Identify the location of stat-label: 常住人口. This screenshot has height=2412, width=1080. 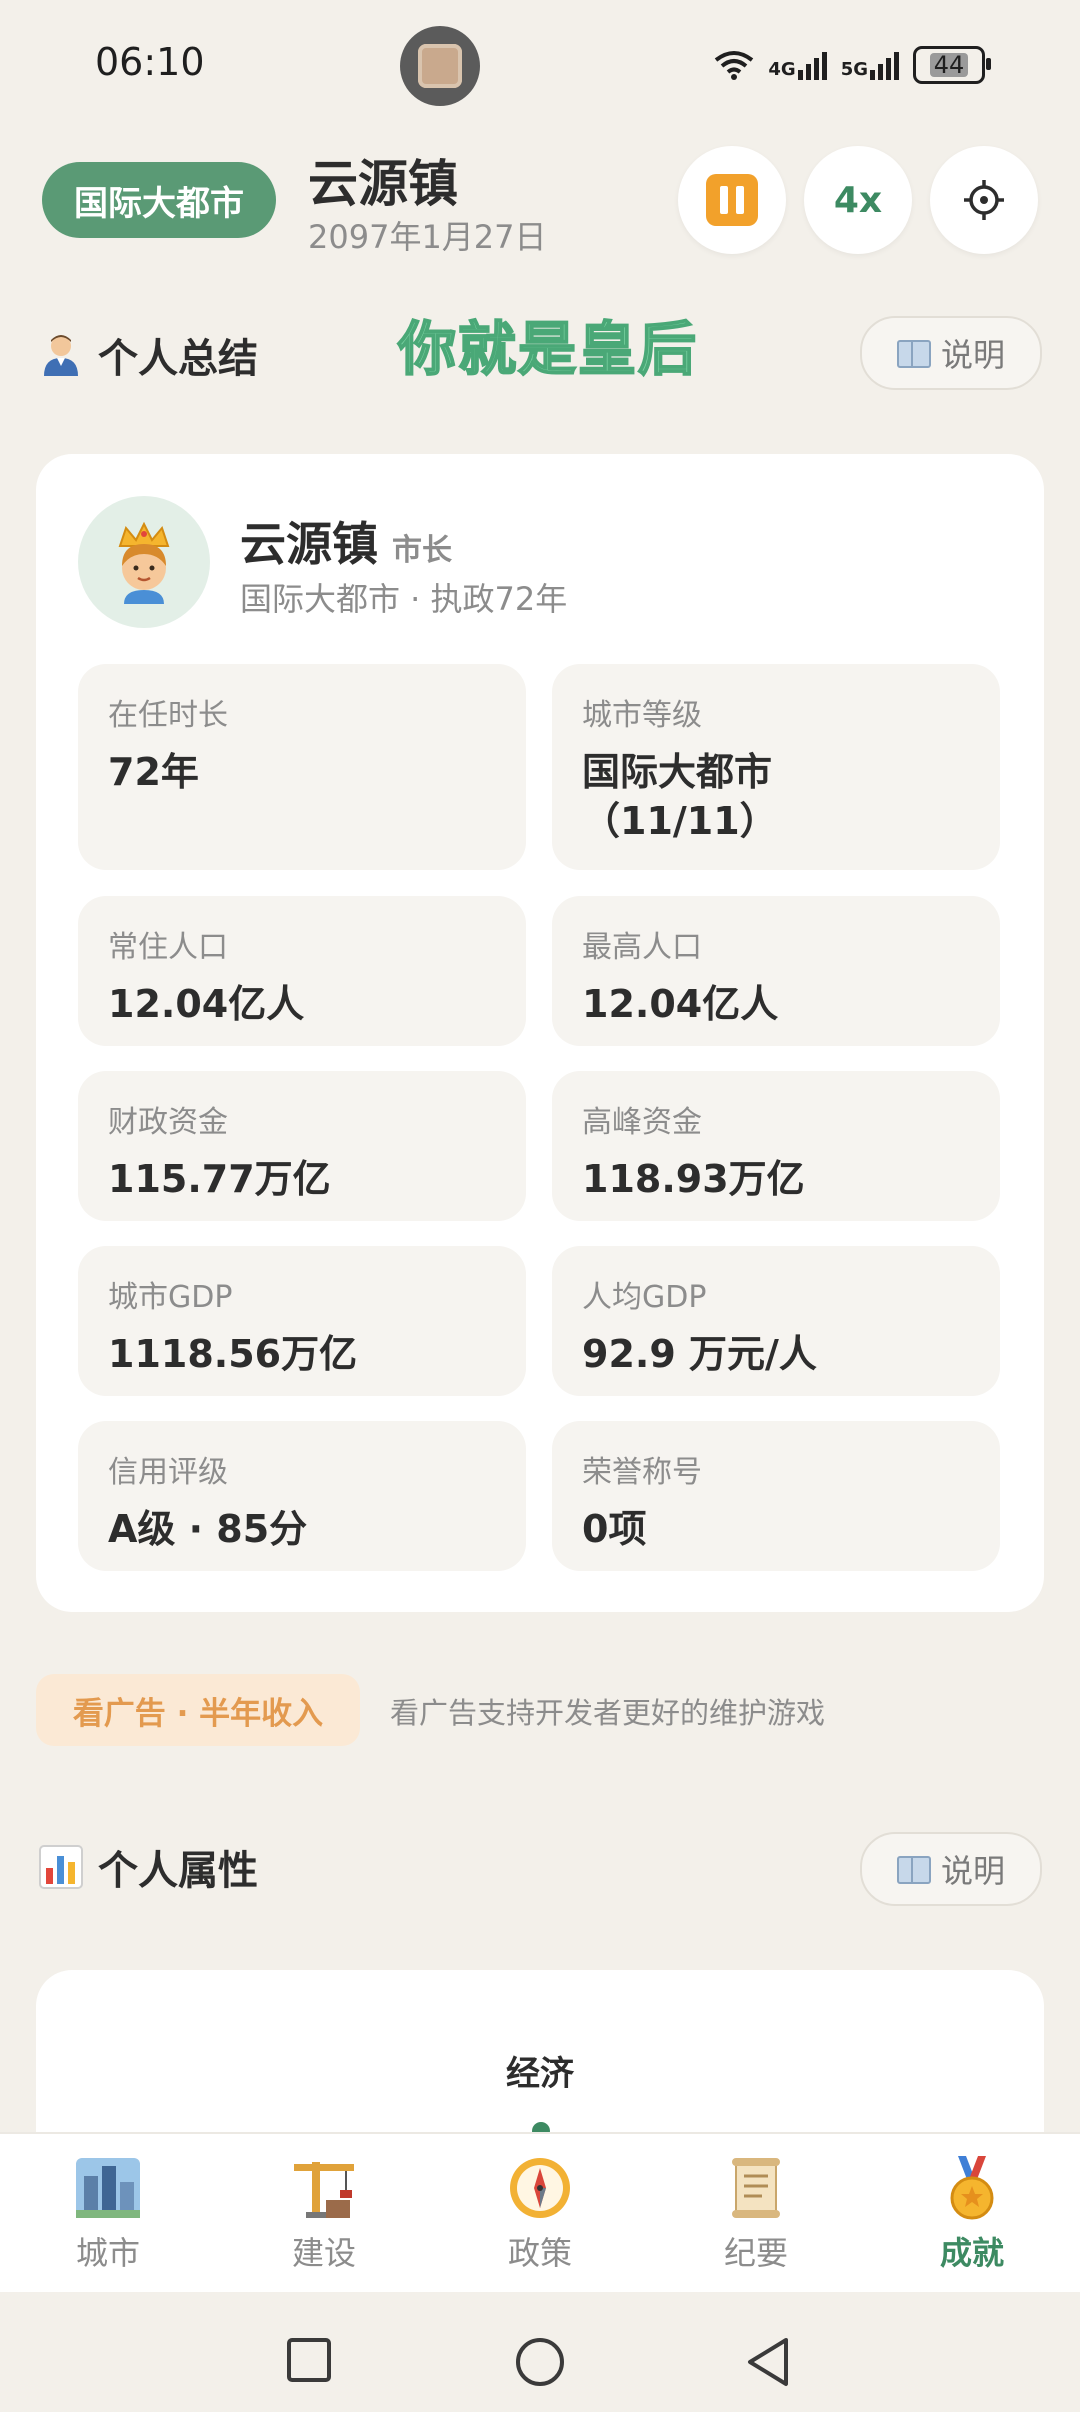
(168, 947).